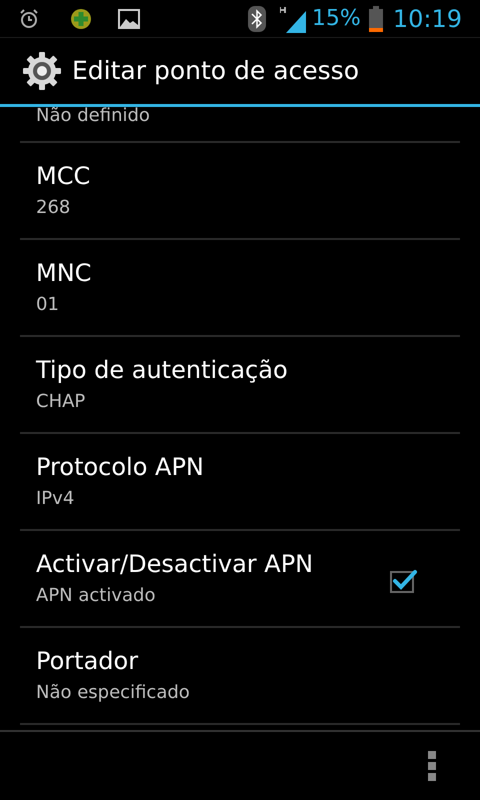 This screenshot has height=800, width=480. I want to click on setting-title: Protocolo APN, so click(120, 467).